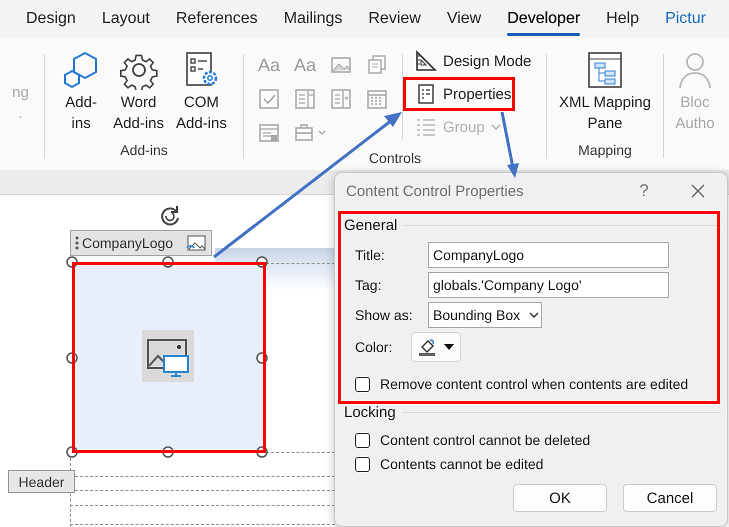  I want to click on tag-input: globals.'Company Logo', so click(548, 285).